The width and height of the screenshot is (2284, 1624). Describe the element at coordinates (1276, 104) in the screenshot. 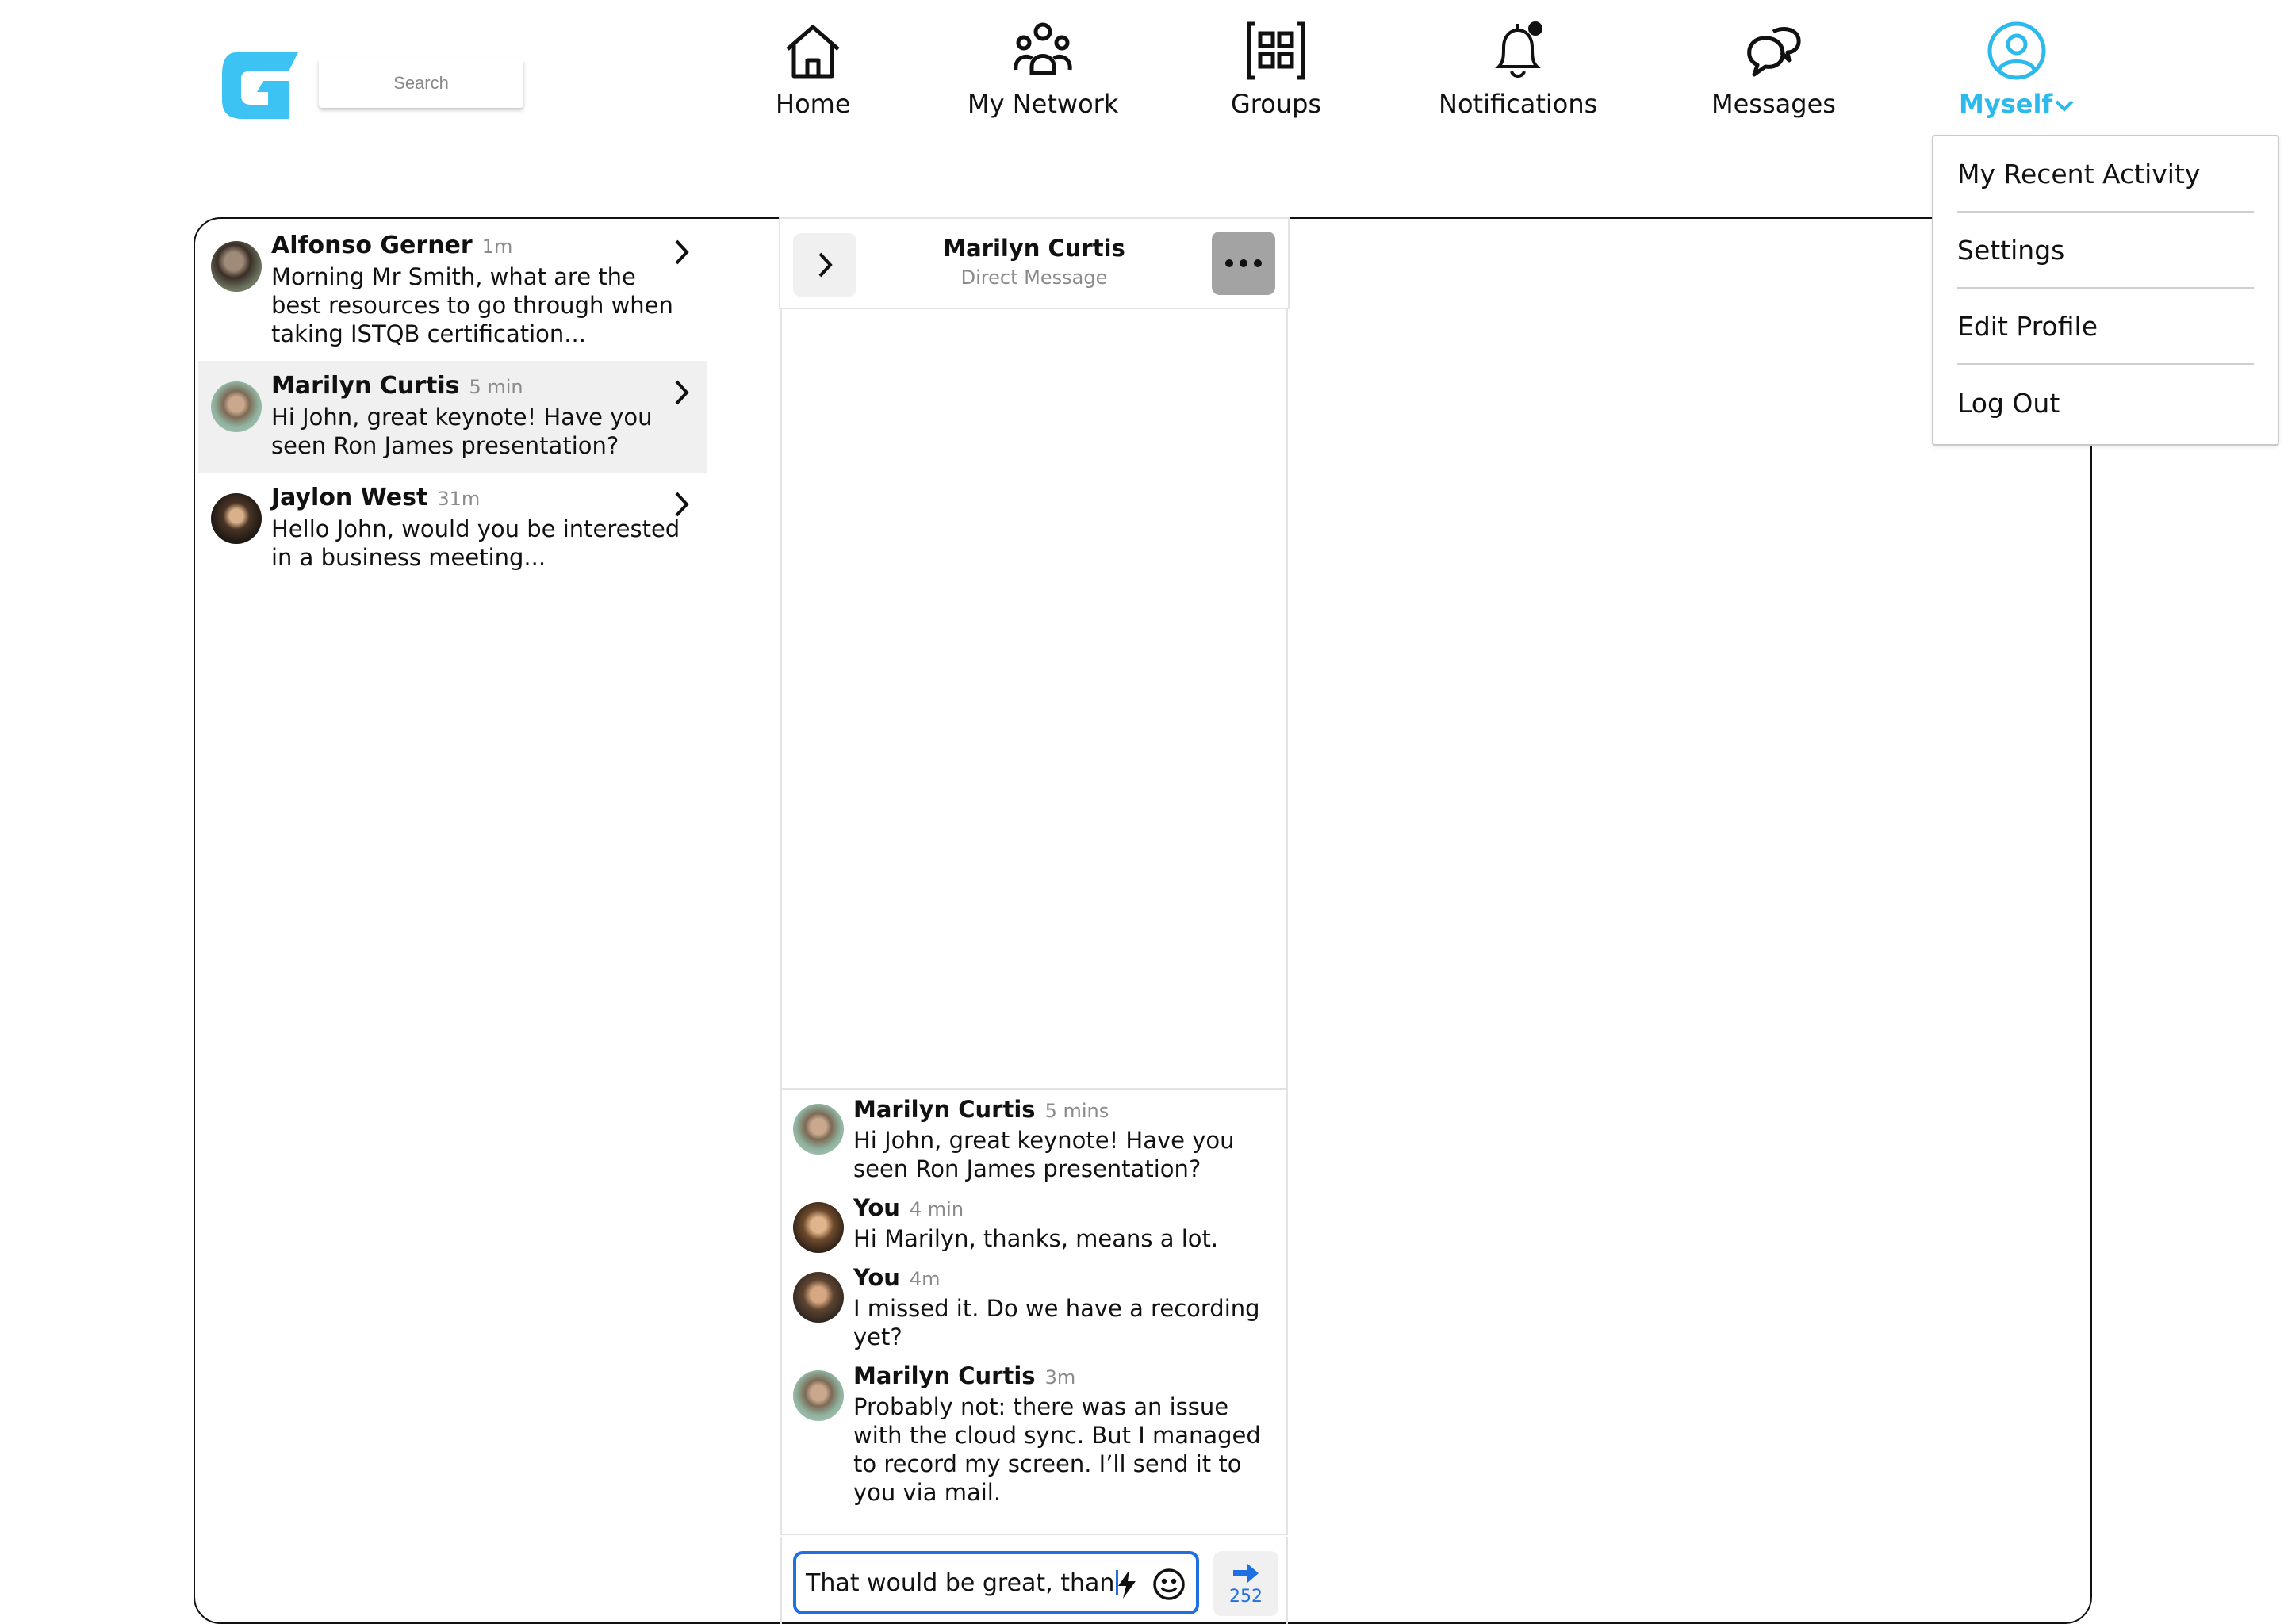

I see `nav-groups-label: Groups` at that location.